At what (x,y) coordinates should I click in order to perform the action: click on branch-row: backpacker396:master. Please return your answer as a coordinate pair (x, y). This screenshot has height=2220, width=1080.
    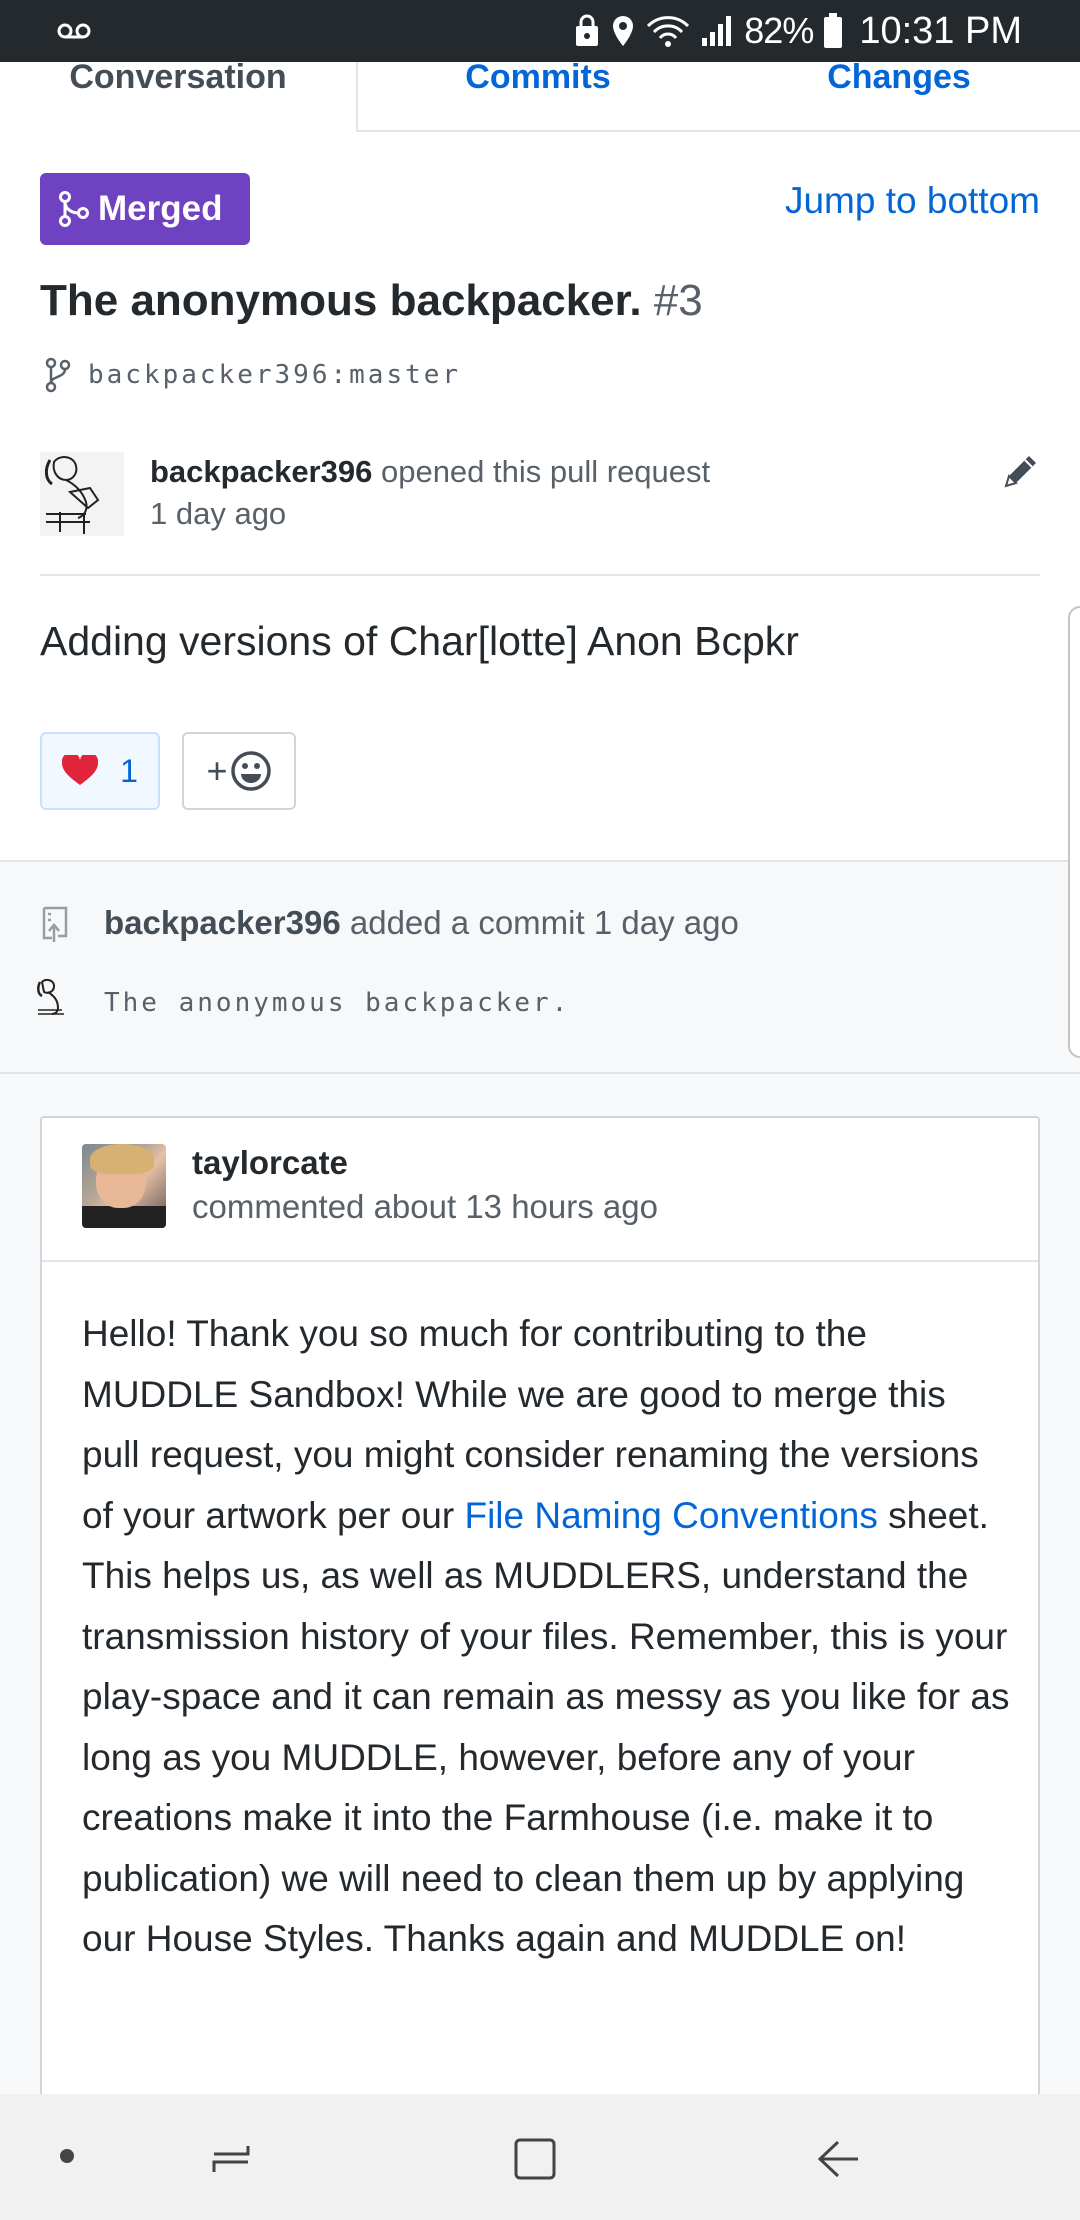
    Looking at the image, I should click on (252, 375).